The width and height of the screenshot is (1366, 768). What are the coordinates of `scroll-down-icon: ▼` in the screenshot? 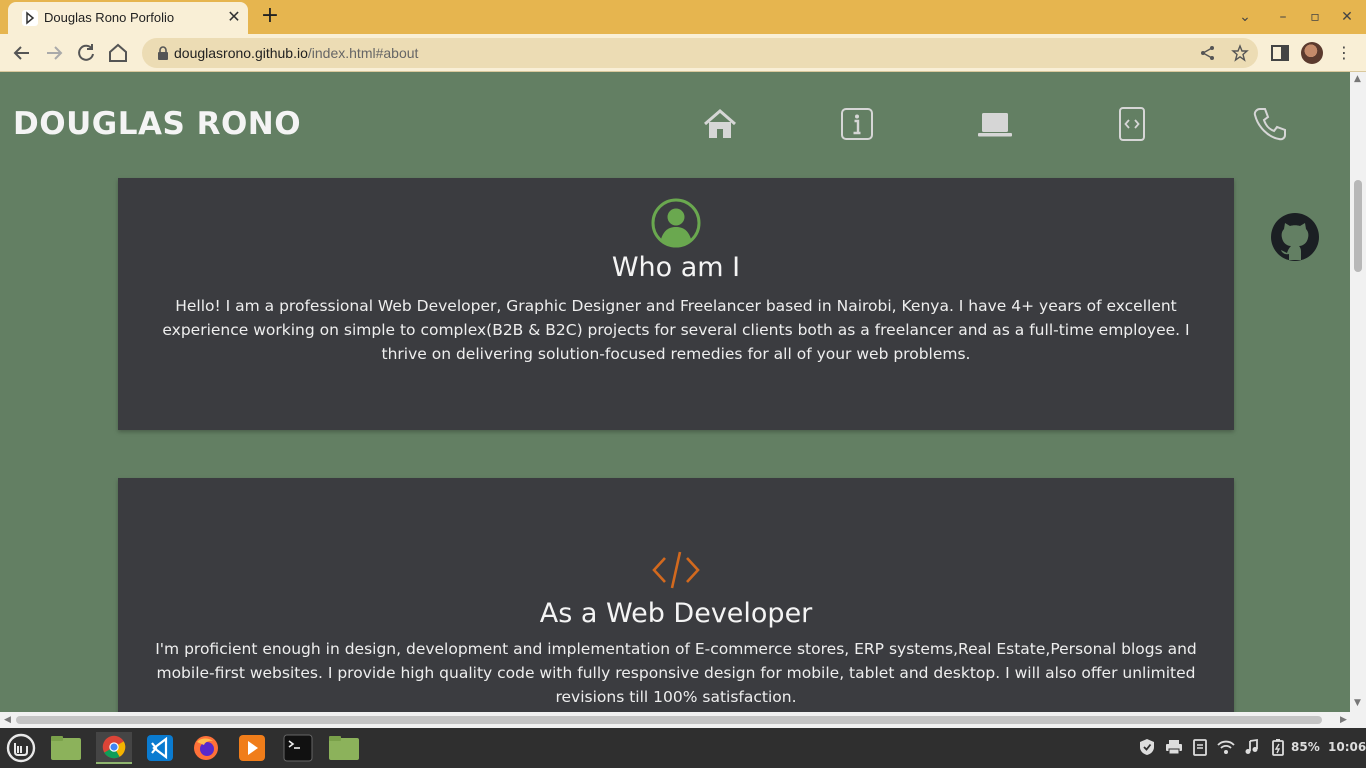 It's located at (1357, 703).